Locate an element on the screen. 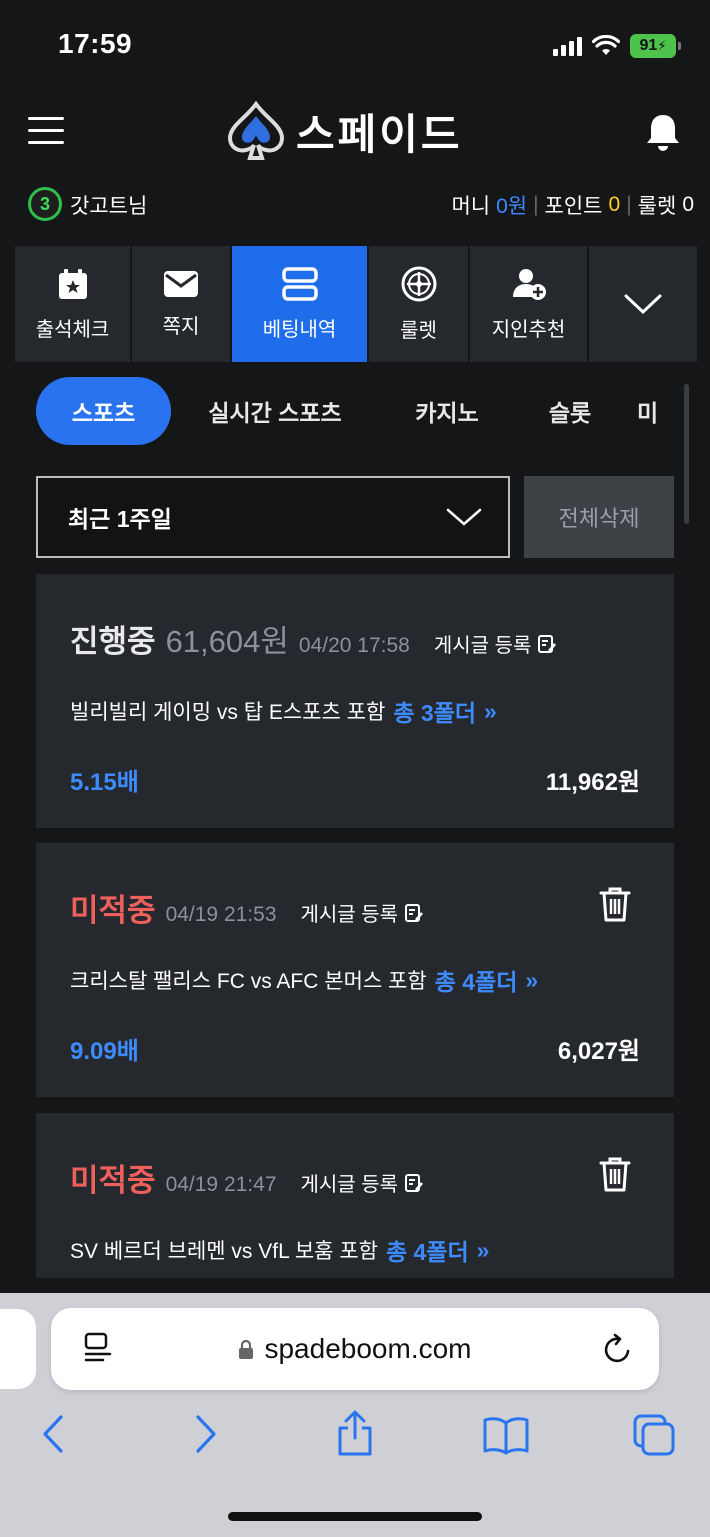 Image resolution: width=710 pixels, height=1537 pixels. bet-datetime: 04/19 21:47 is located at coordinates (221, 1184).